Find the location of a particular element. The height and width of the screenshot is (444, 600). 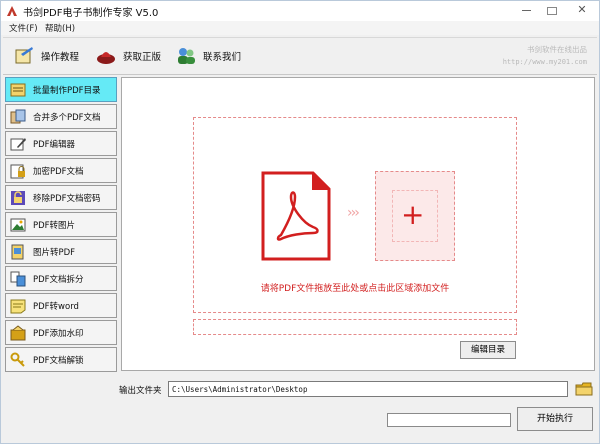

edit-icon is located at coordinates (18, 143).